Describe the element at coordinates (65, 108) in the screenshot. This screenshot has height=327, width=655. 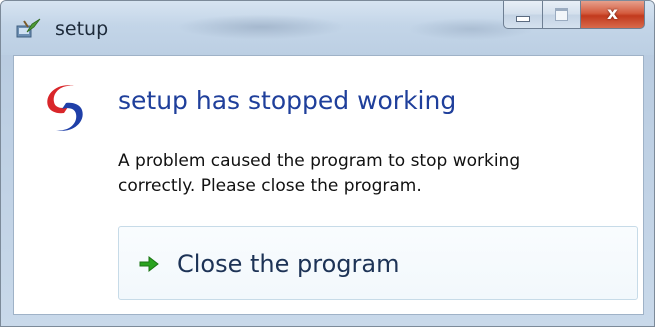
I see `program-logo-icon` at that location.